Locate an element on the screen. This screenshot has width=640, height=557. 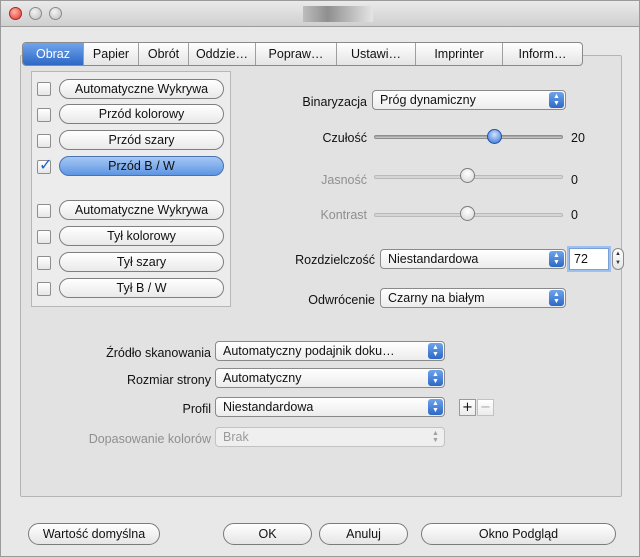
color-matching-label: Dopasowanie kolorów is located at coordinates (149, 439).